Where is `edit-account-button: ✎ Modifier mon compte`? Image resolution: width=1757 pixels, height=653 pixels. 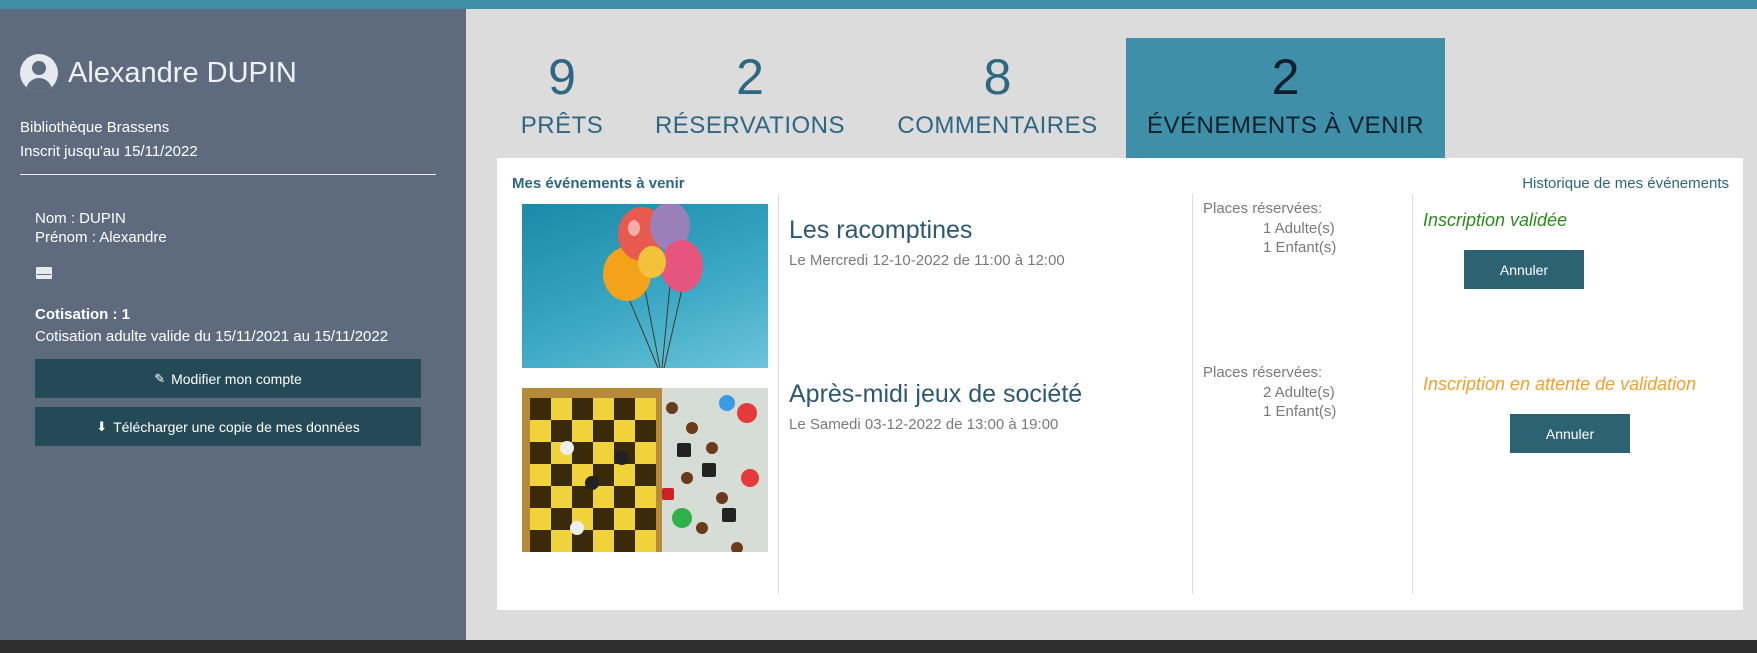 edit-account-button: ✎ Modifier mon compte is located at coordinates (228, 378).